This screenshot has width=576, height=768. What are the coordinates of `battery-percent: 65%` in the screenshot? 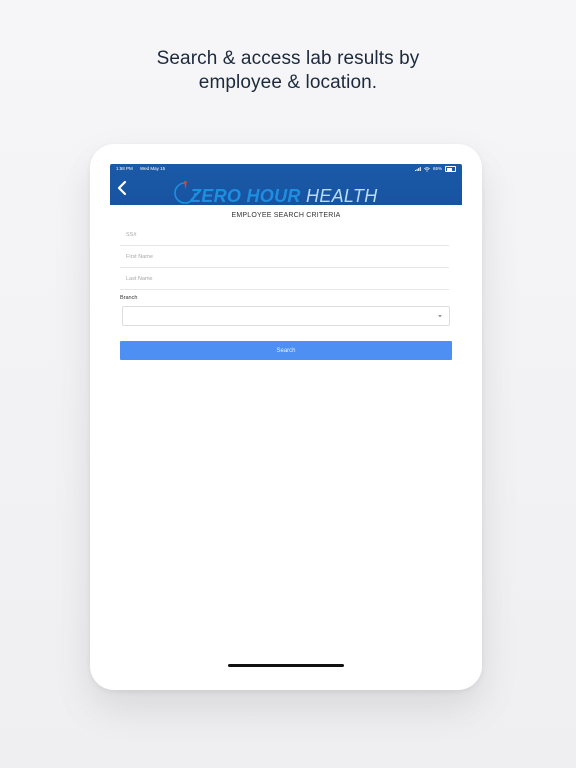 It's located at (437, 168).